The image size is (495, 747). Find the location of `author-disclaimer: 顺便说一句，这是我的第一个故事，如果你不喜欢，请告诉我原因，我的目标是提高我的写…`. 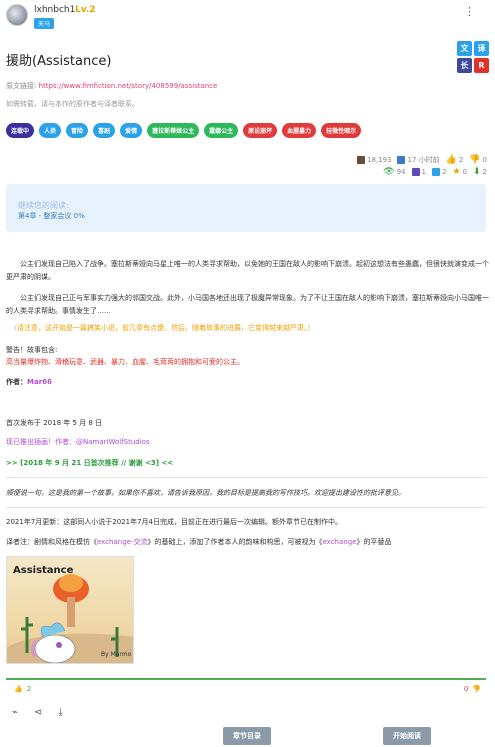

author-disclaimer: 顺便说一句，这是我的第一个故事，如果你不喜欢，请告诉我原因，我的目标是提高我的写… is located at coordinates (205, 493).